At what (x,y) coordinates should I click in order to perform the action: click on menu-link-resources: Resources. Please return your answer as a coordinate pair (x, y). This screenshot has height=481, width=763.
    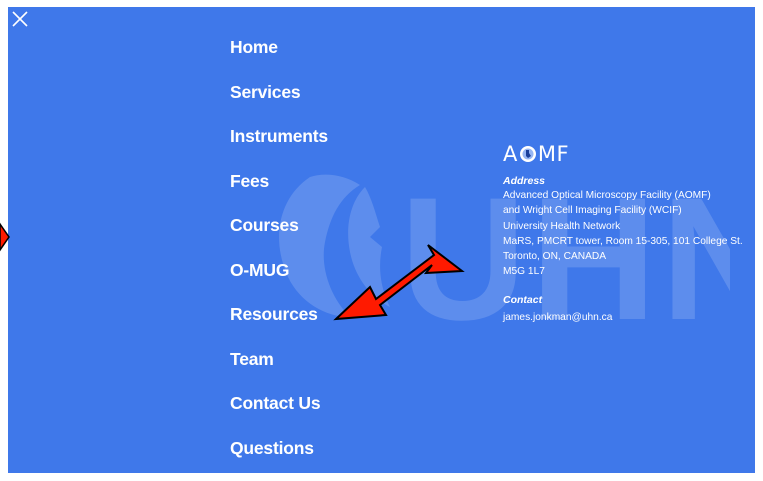
    Looking at the image, I should click on (274, 314).